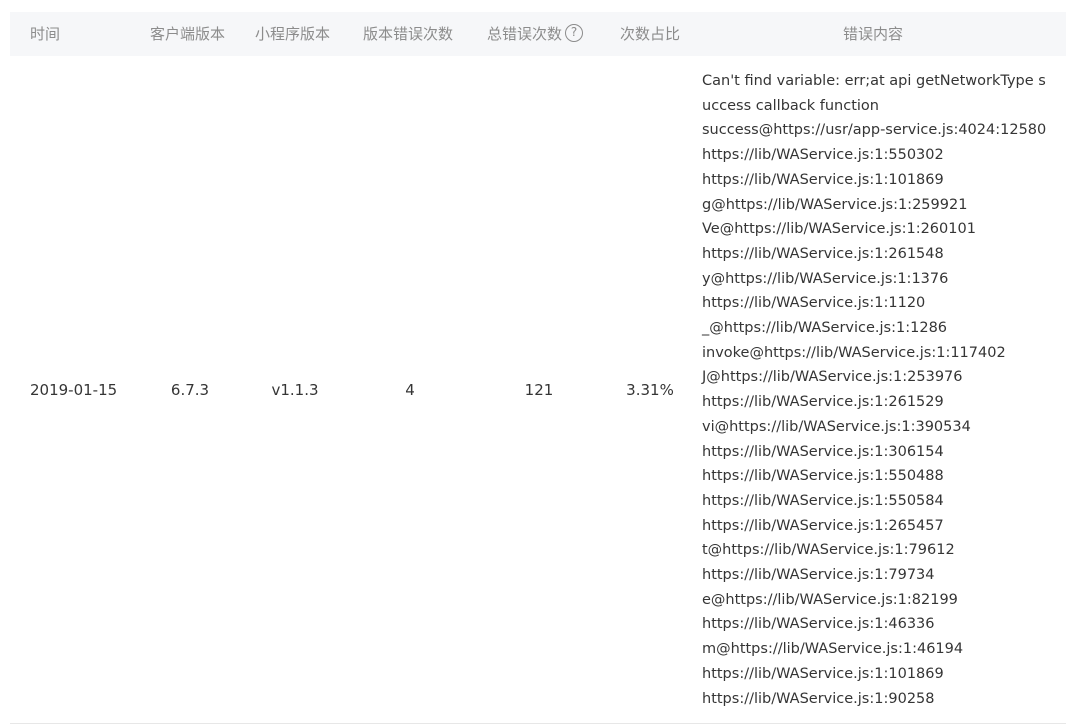 The image size is (1080, 727). What do you see at coordinates (873, 34) in the screenshot?
I see `header-error-content: 错误内容` at bounding box center [873, 34].